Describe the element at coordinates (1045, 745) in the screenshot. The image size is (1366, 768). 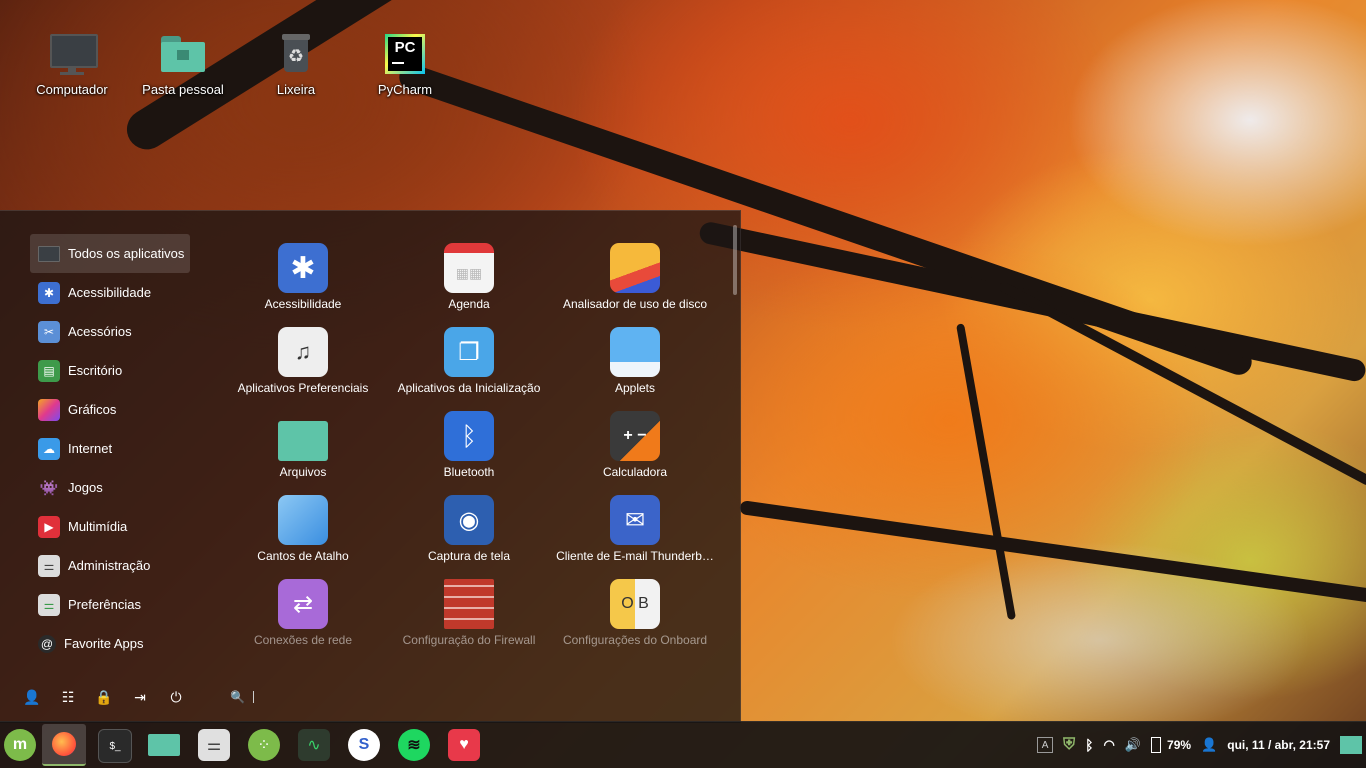
I see `keyboard-layout-indicator: A` at that location.